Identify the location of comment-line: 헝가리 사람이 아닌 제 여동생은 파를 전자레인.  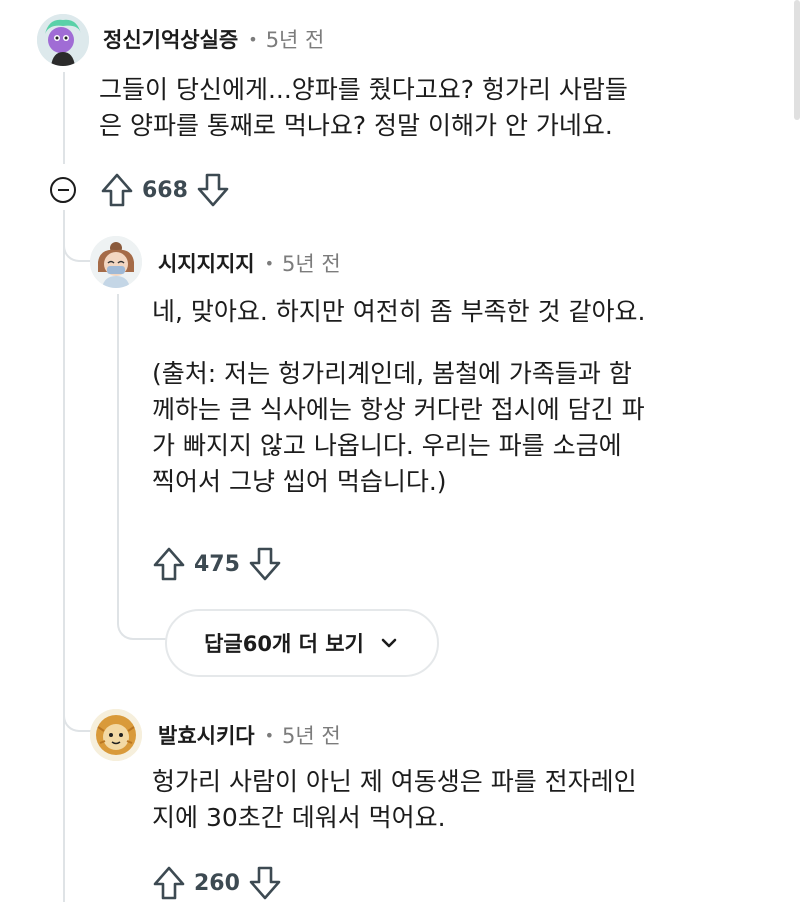
(394, 781).